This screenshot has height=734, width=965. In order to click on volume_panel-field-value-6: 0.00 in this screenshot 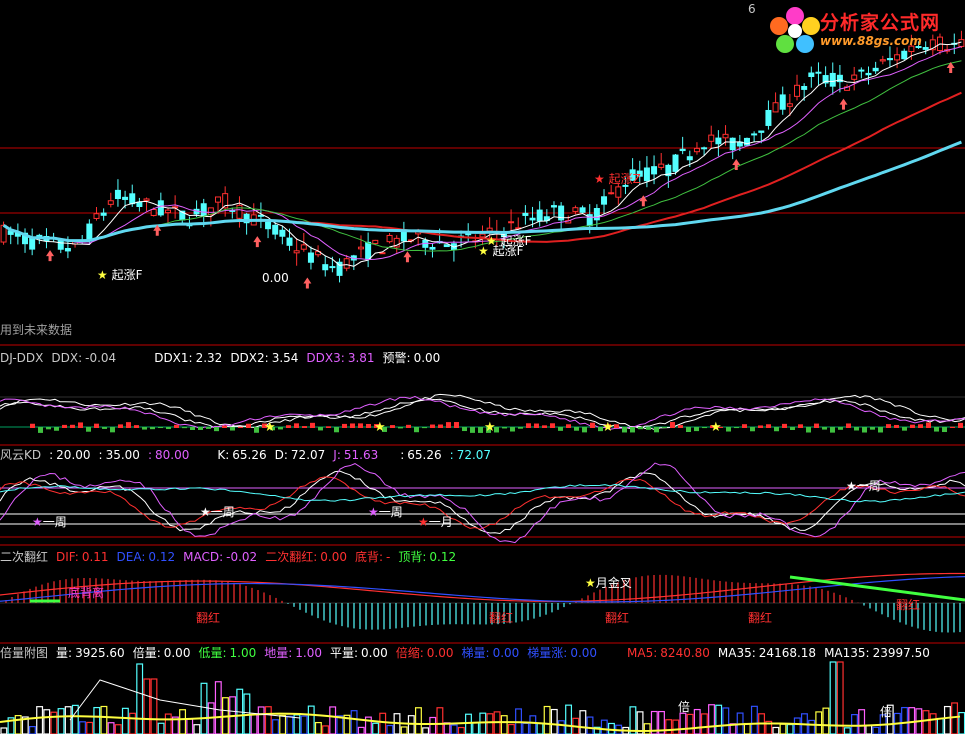, I will do `click(506, 653)`.